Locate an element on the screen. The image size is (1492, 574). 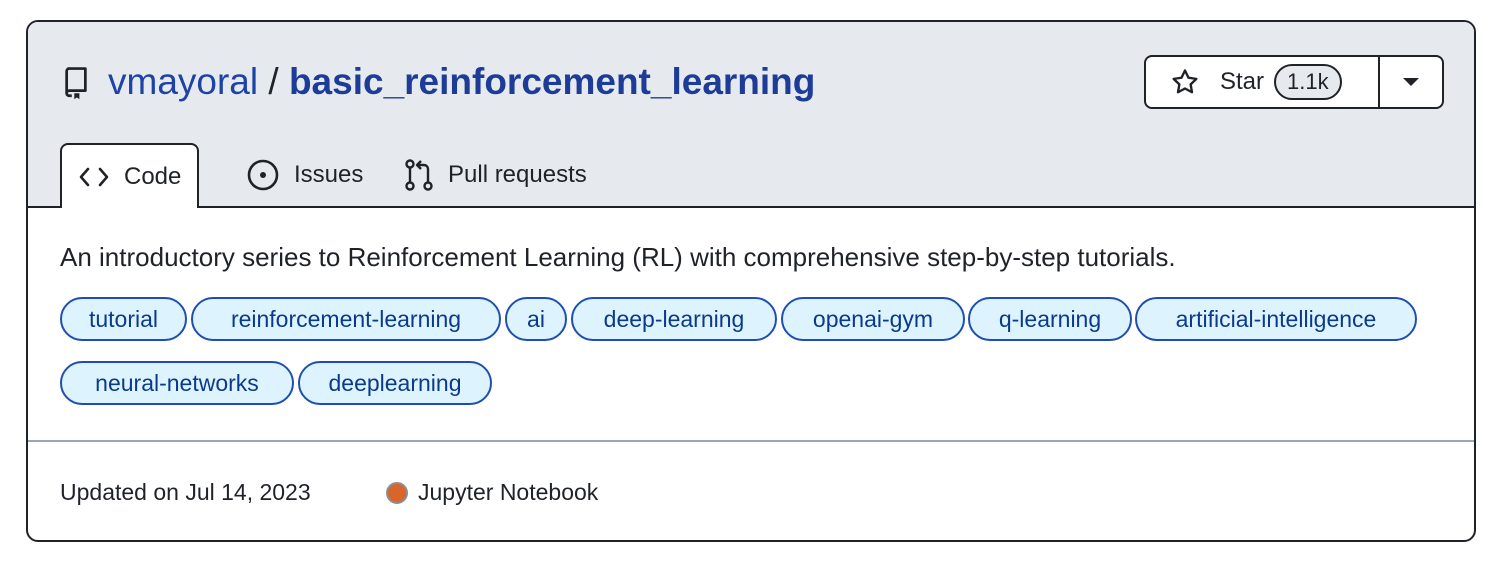
code-icon is located at coordinates (94, 176).